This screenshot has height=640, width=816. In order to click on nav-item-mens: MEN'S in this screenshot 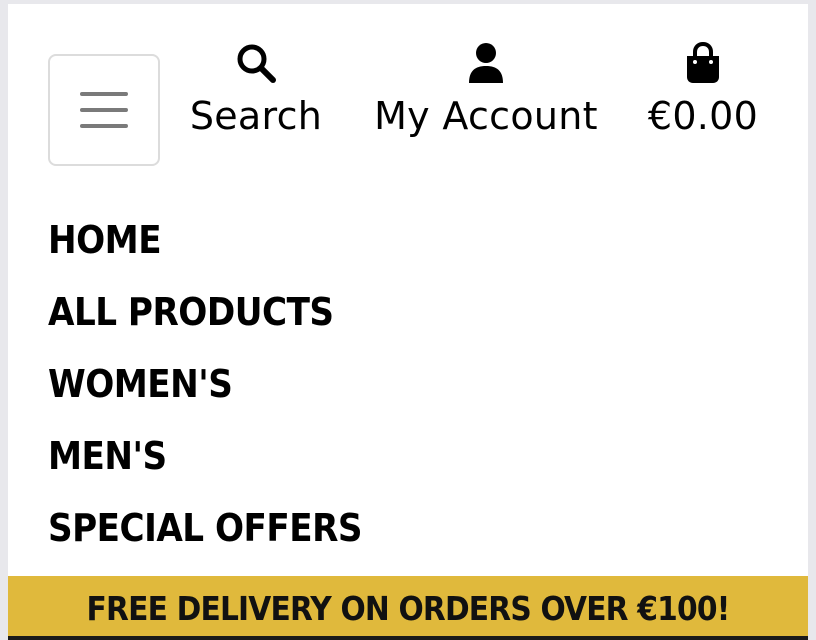, I will do `click(205, 456)`.